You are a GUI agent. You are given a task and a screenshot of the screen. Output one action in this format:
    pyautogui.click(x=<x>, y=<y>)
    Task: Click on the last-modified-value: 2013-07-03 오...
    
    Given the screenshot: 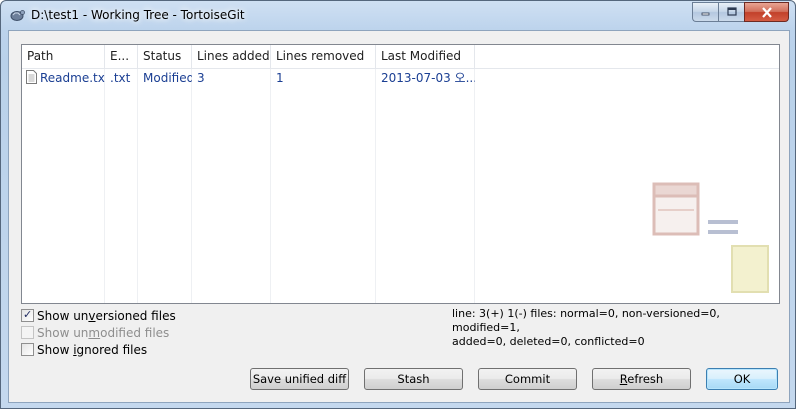 What is the action you would take?
    pyautogui.click(x=428, y=78)
    